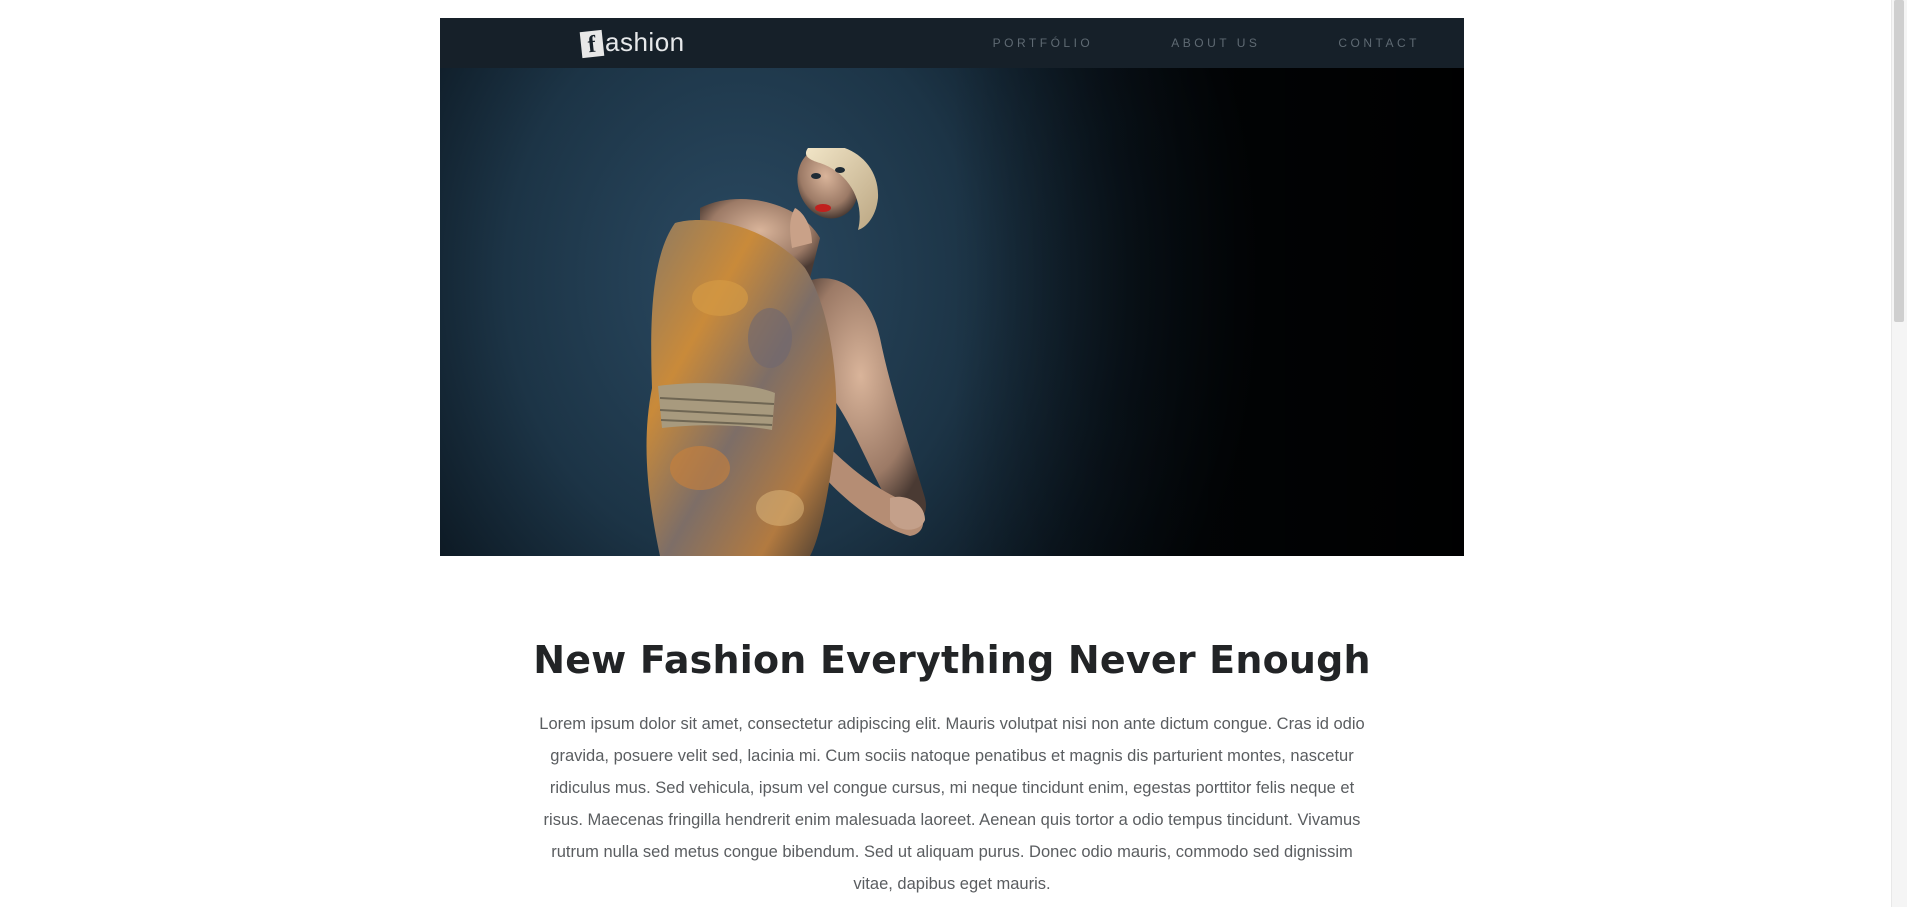 The image size is (1907, 907). What do you see at coordinates (1899, 161) in the screenshot?
I see `scrollbar-thumb` at bounding box center [1899, 161].